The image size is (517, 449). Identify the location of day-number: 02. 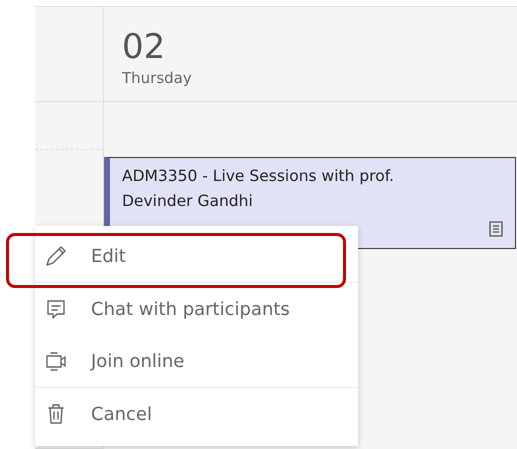
(144, 47).